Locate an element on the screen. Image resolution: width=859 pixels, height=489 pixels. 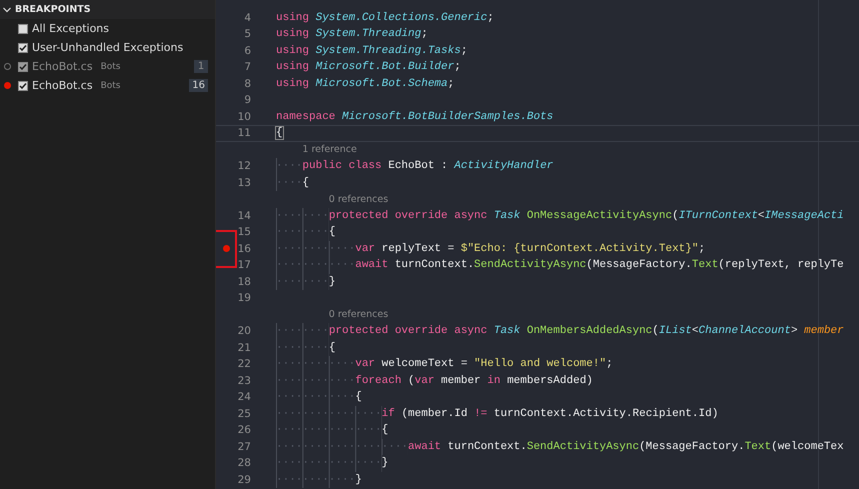
line-number: 17 is located at coordinates (243, 265).